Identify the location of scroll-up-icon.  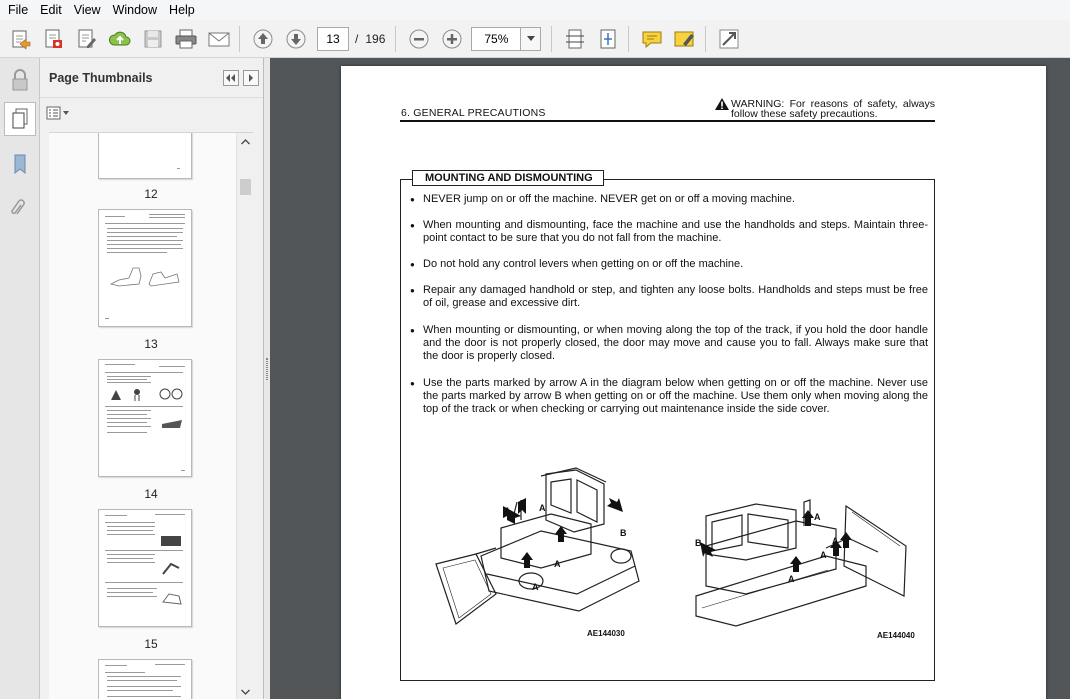
(245, 141).